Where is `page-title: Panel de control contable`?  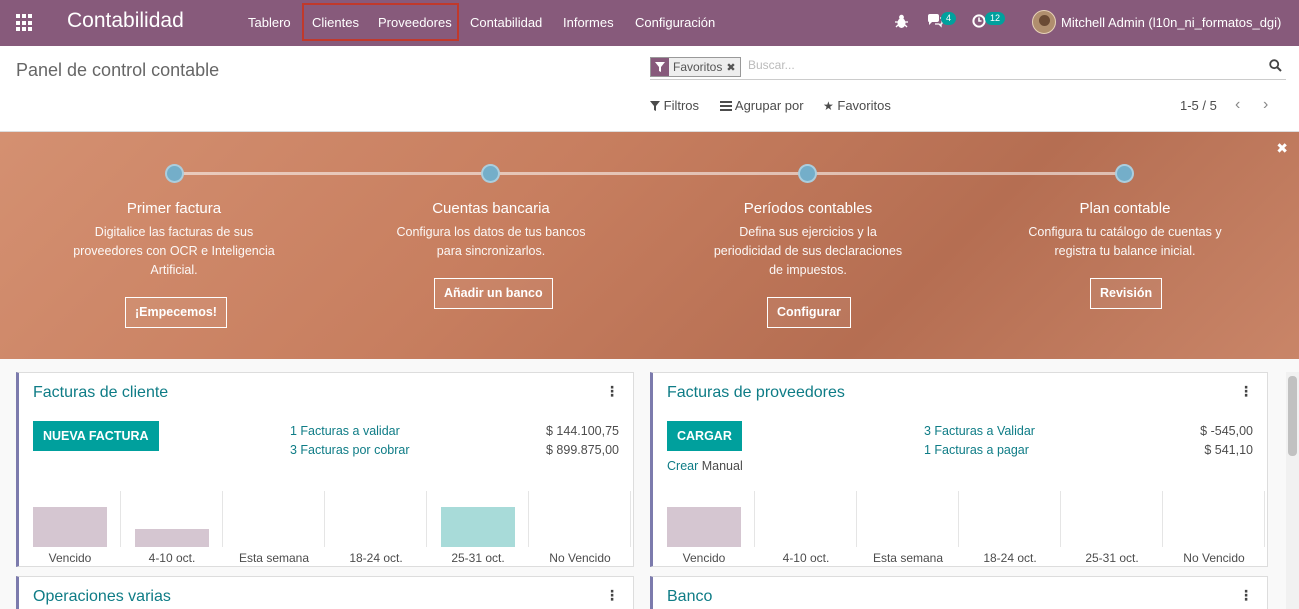 page-title: Panel de control contable is located at coordinates (118, 70).